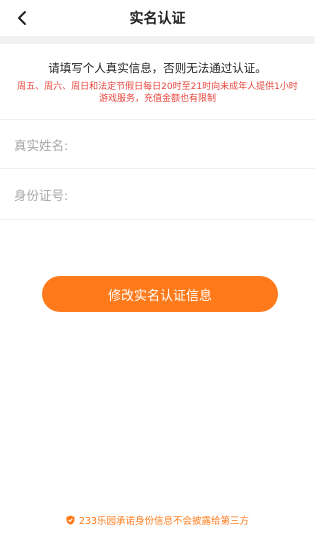 The height and width of the screenshot is (534, 320). What do you see at coordinates (157, 68) in the screenshot?
I see `notice-text: 请填写个人真实信息，否则无法通过认证。` at bounding box center [157, 68].